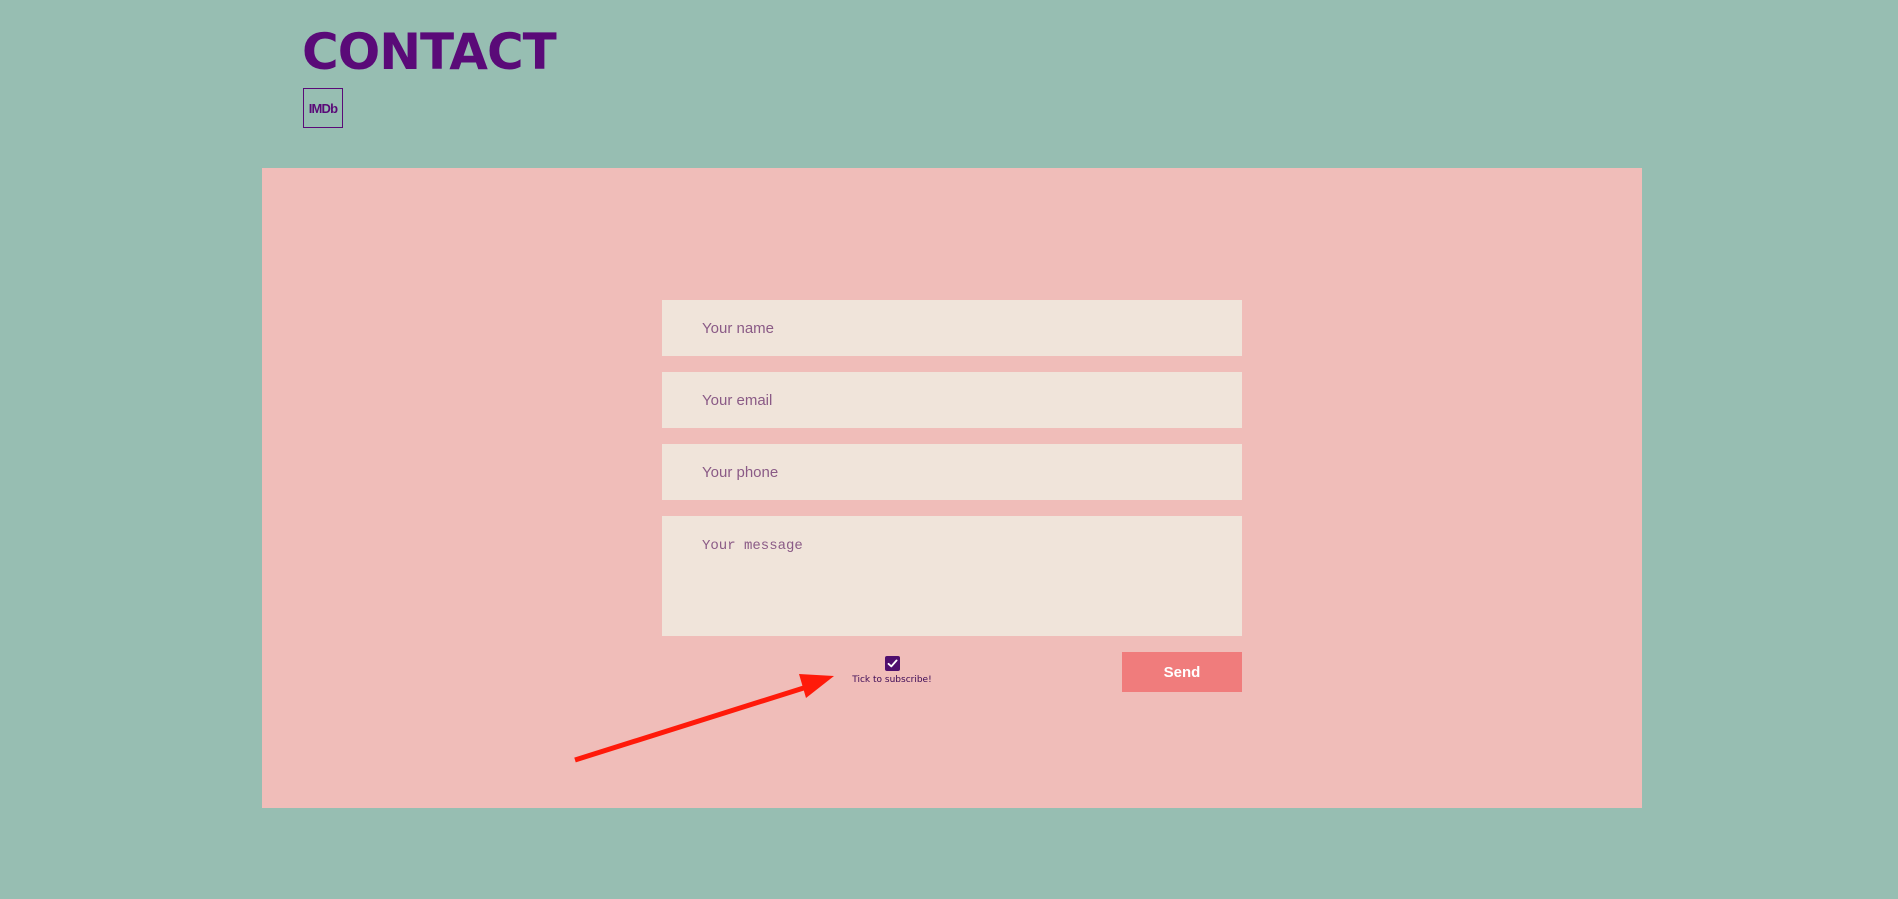 The width and height of the screenshot is (1898, 899). Describe the element at coordinates (952, 576) in the screenshot. I see `message-textarea` at that location.